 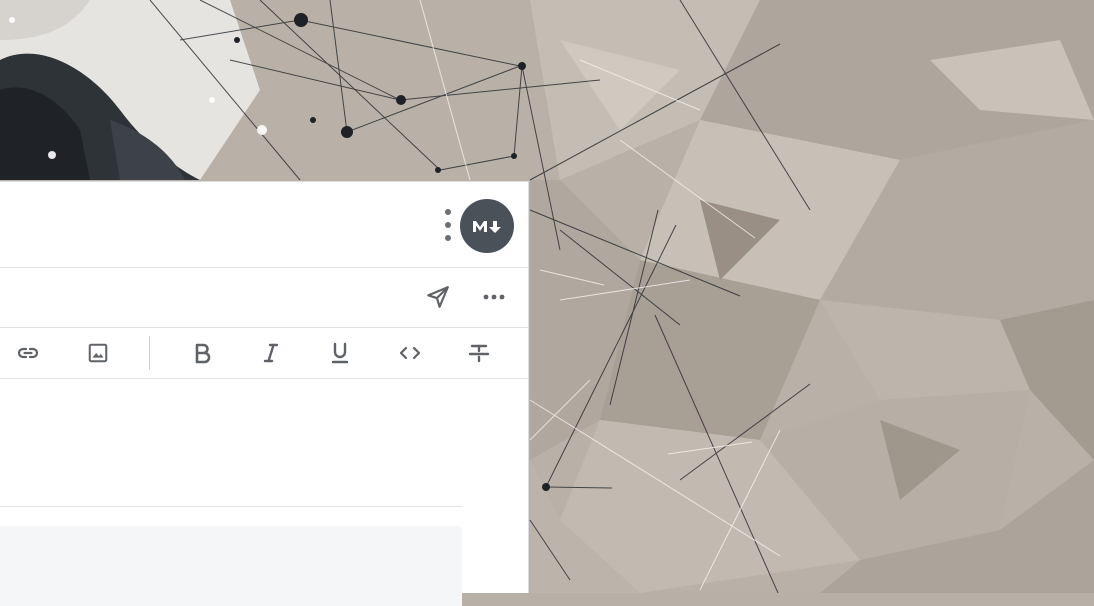 What do you see at coordinates (28, 353) in the screenshot?
I see `link-icon` at bounding box center [28, 353].